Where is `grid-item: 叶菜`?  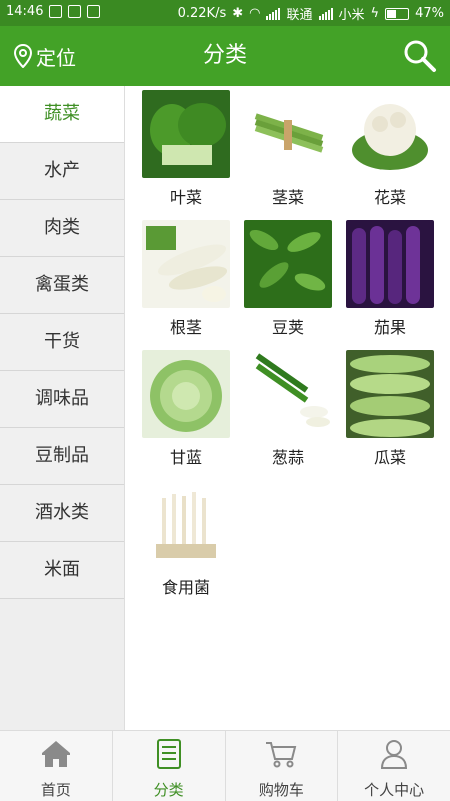 grid-item: 叶菜 is located at coordinates (186, 150).